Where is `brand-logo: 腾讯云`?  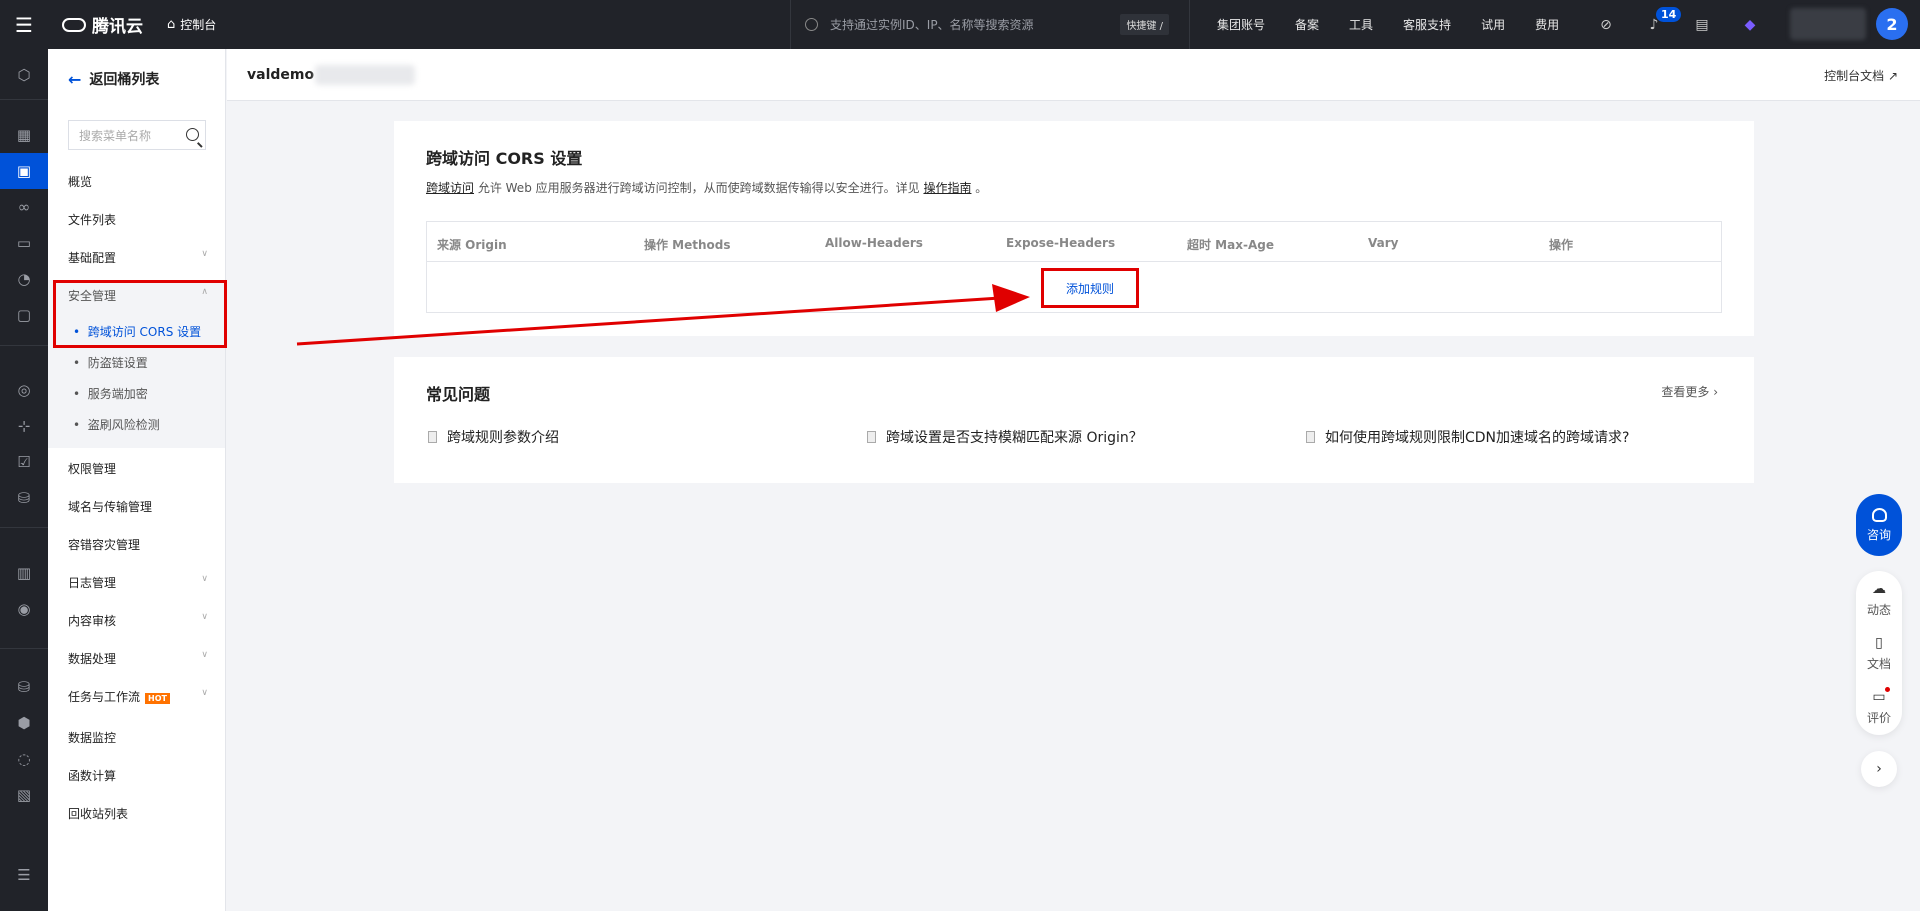
brand-logo: 腾讯云 is located at coordinates (102, 24).